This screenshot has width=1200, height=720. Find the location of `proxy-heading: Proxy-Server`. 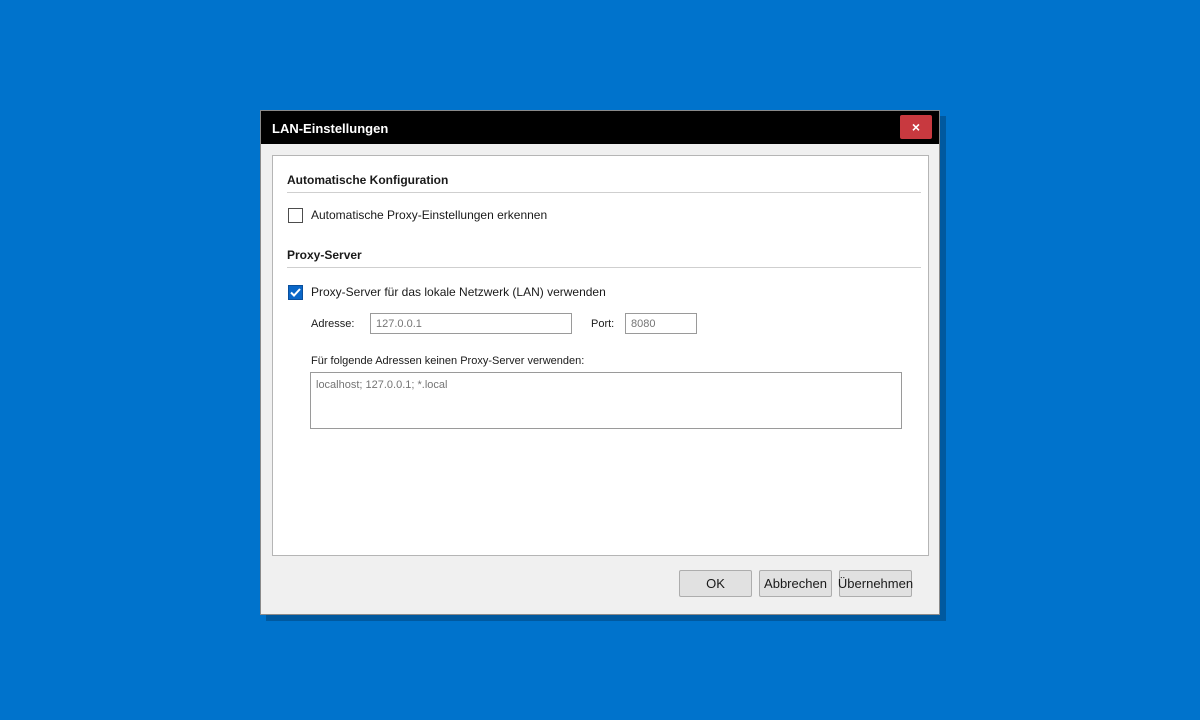

proxy-heading: Proxy-Server is located at coordinates (324, 255).